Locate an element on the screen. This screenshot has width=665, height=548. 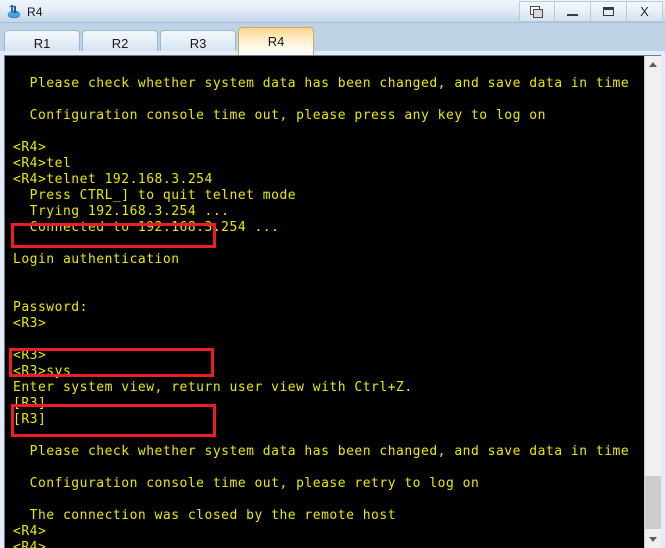
restore-cascade-button is located at coordinates (537, 11).